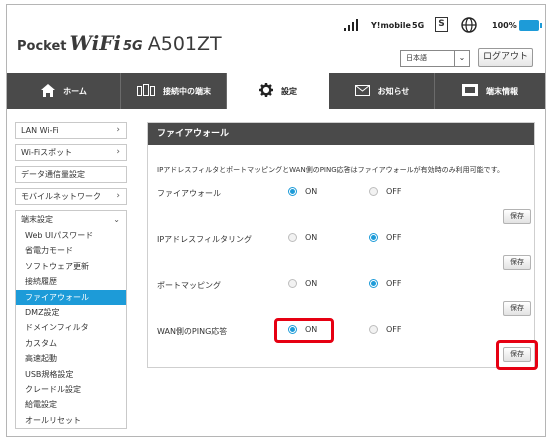  What do you see at coordinates (505, 57) in the screenshot?
I see `logout-button: ログアウト` at bounding box center [505, 57].